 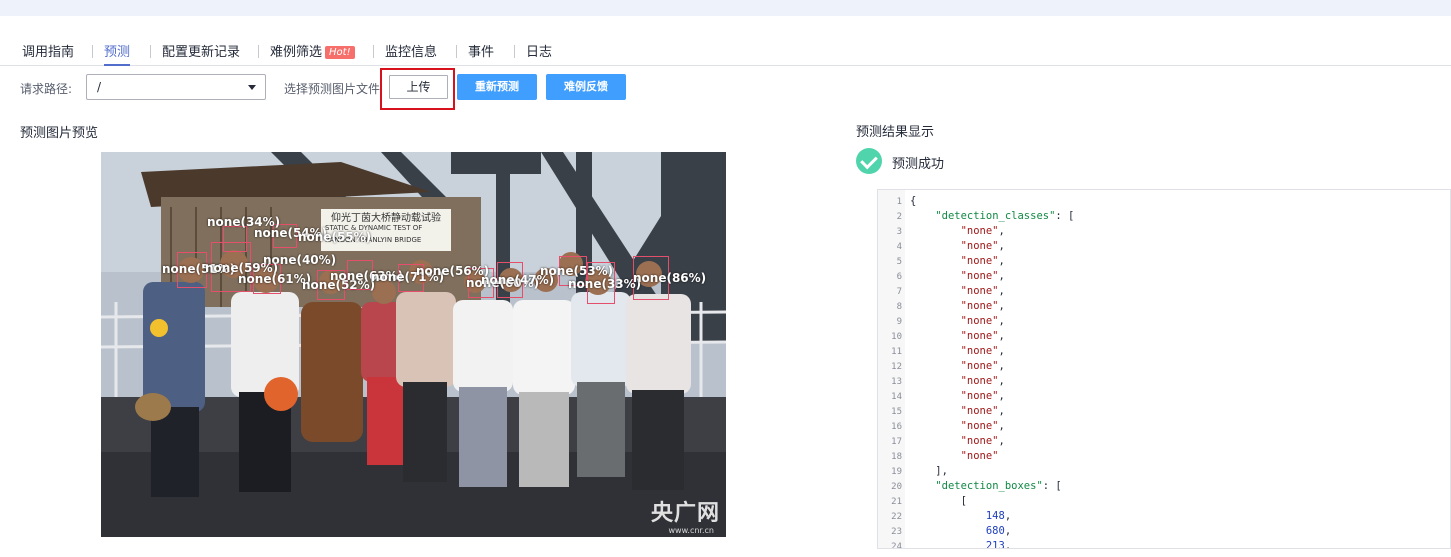 I want to click on line-number: 10, so click(x=896, y=337).